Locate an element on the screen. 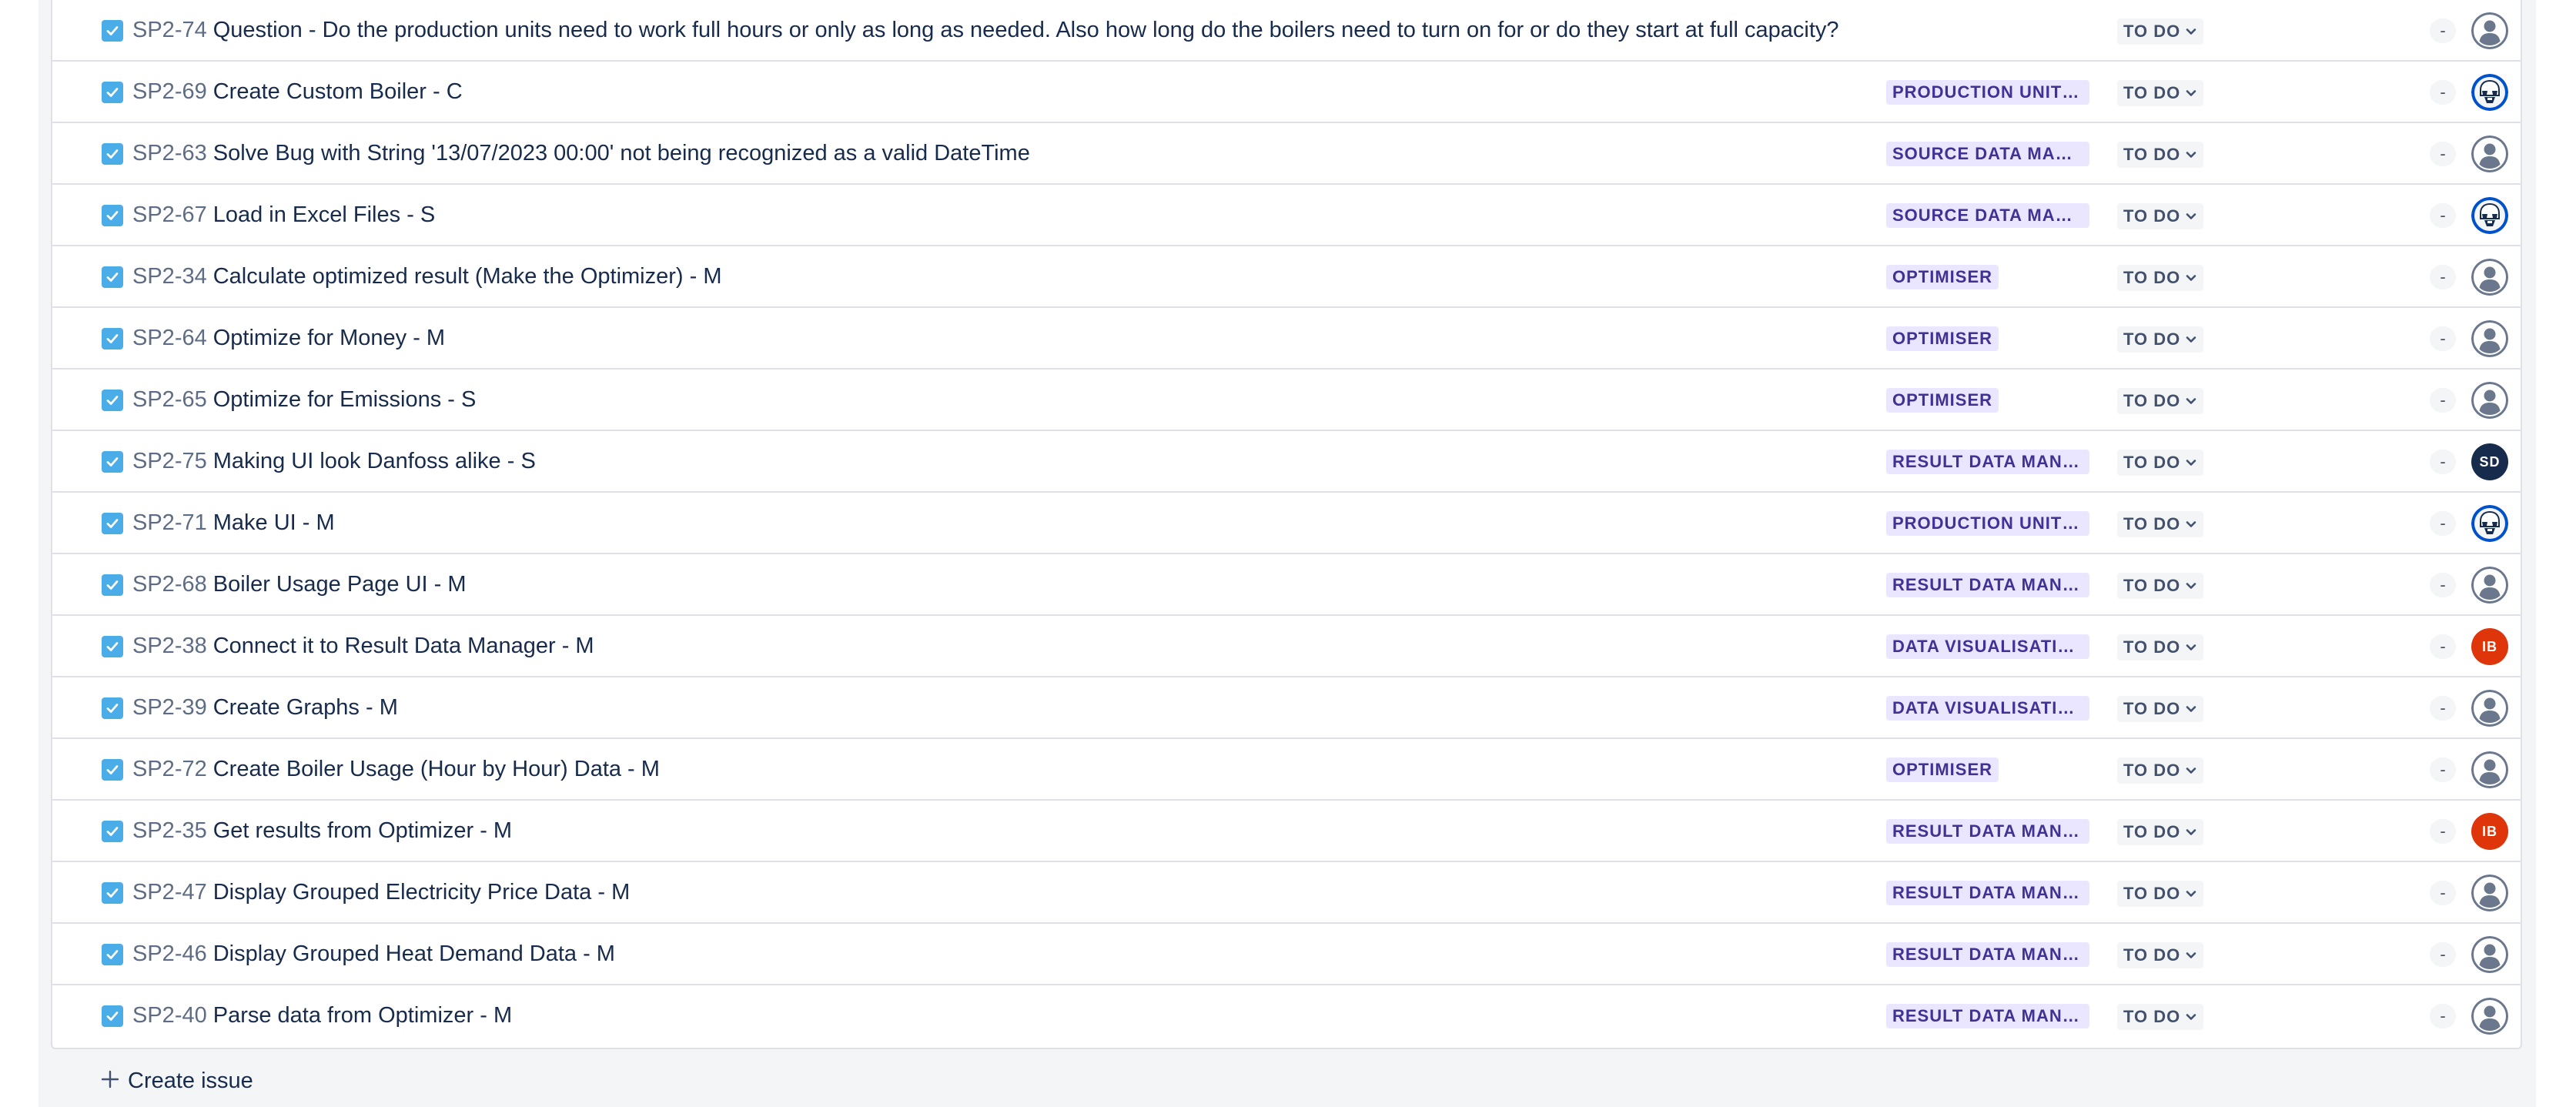 This screenshot has height=1107, width=2576. issue-text: SP2-64 Optimize for Money - M is located at coordinates (289, 338).